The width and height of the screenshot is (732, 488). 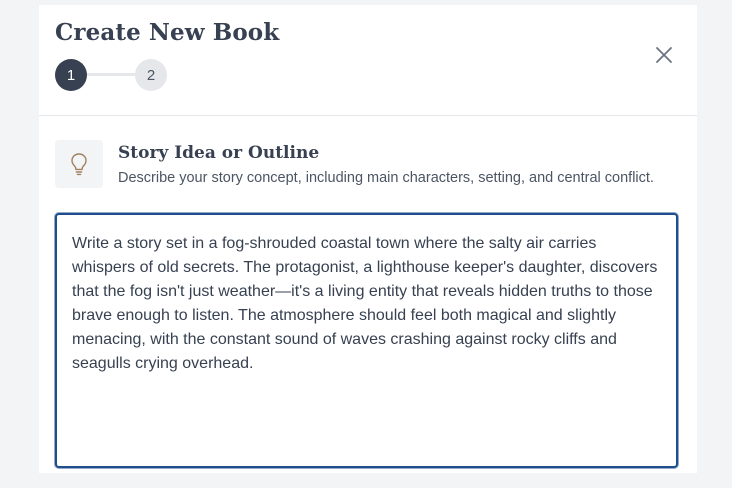 I want to click on section-title: Story Idea or Outline, so click(x=219, y=153).